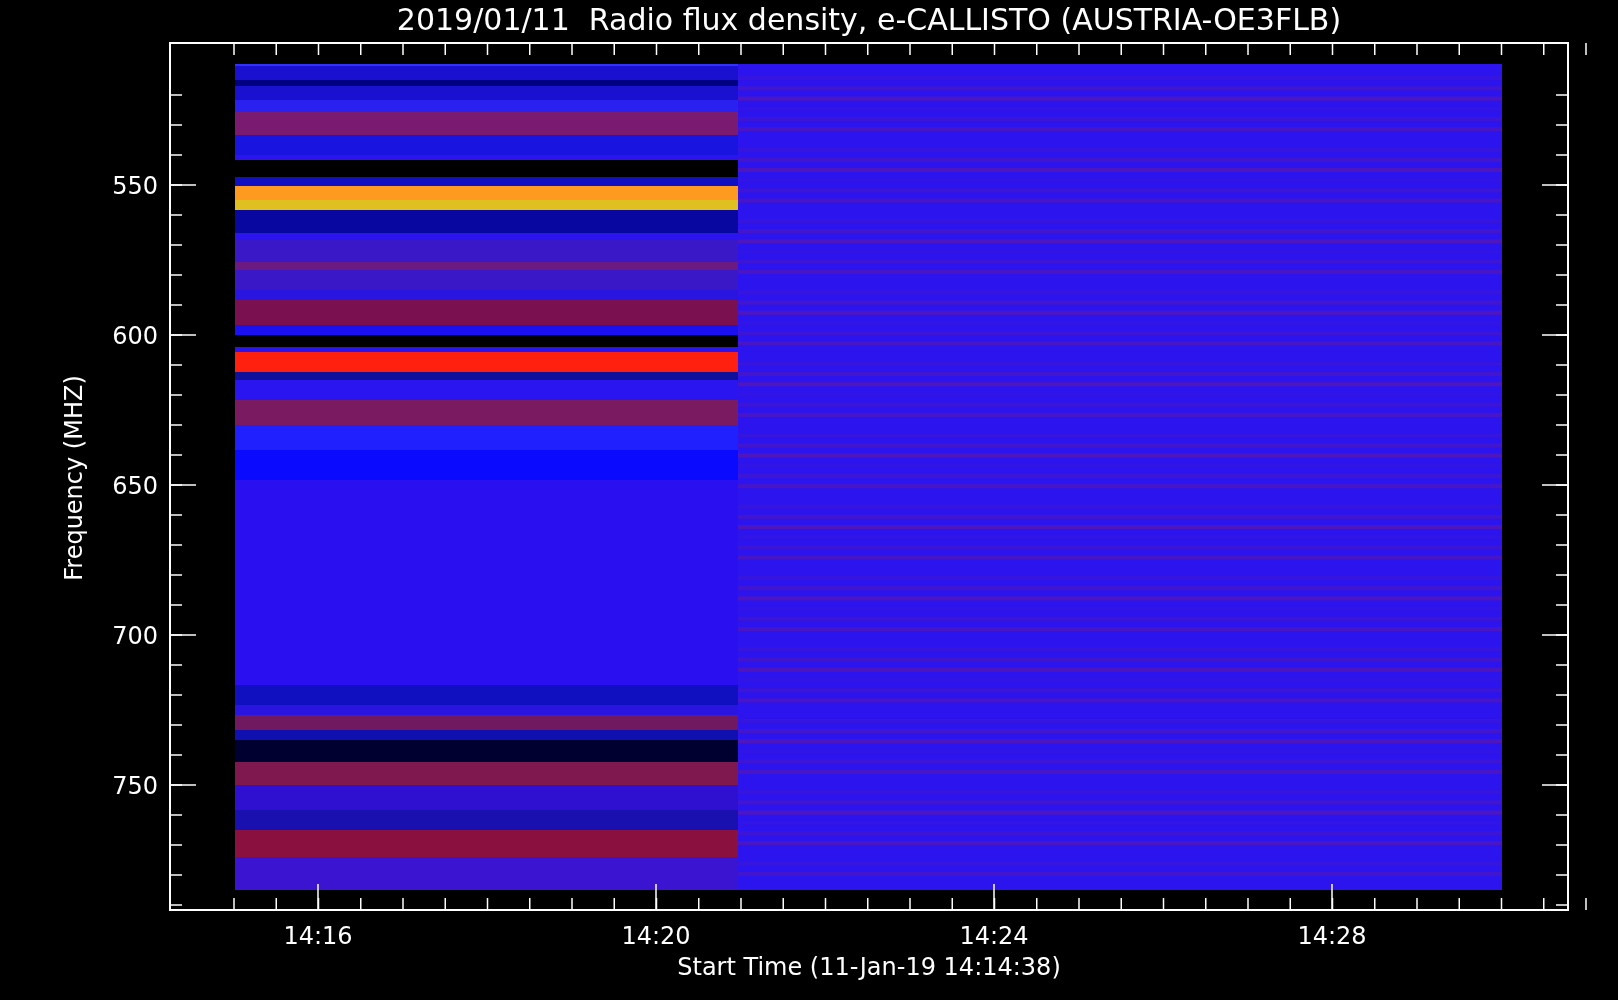  I want to click on y-tick-label: 700, so click(135, 636).